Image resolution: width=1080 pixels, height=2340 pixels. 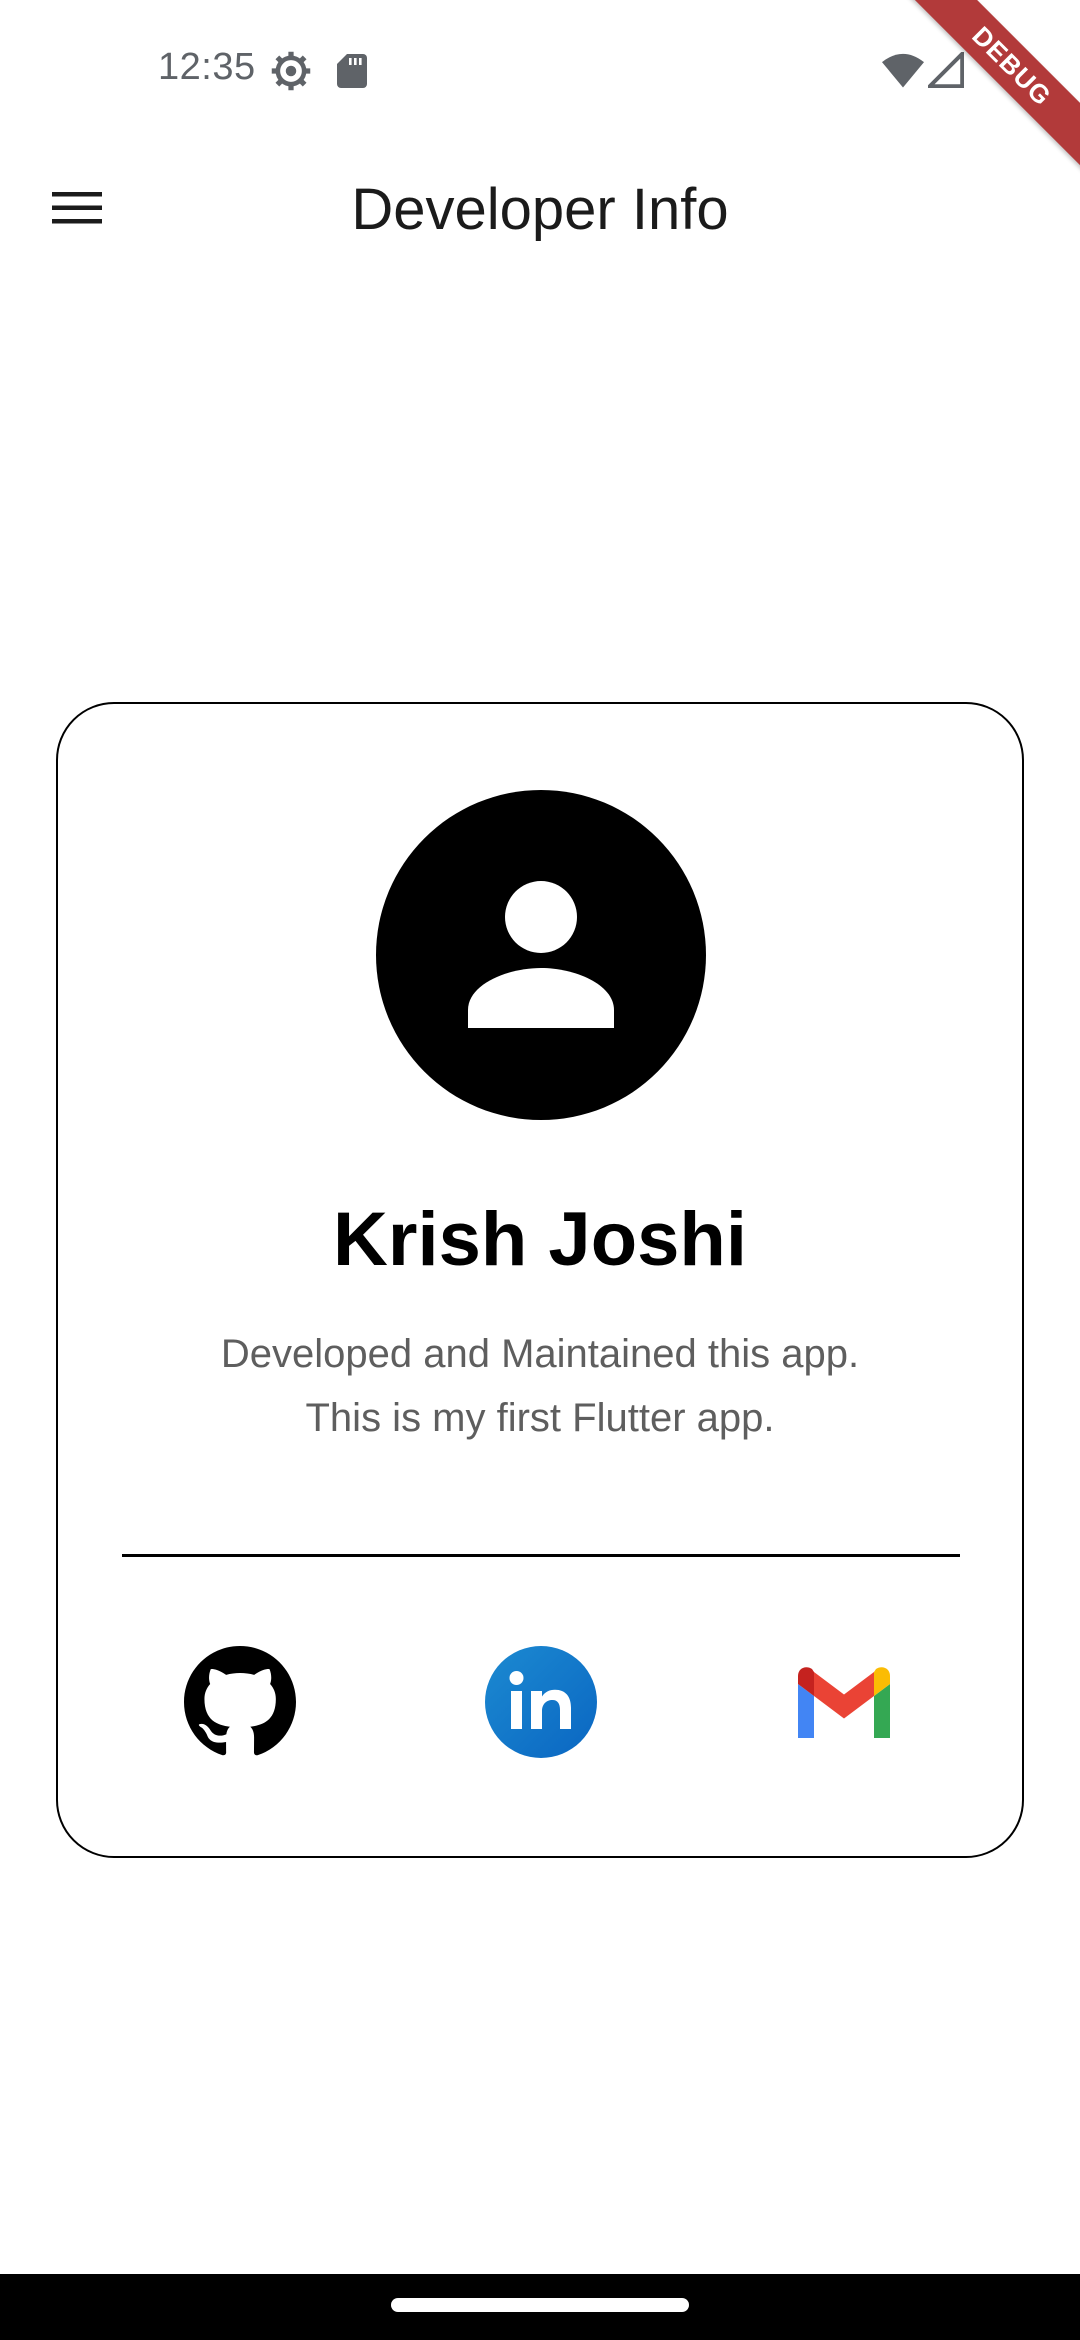 I want to click on linkedin-link, so click(x=541, y=1702).